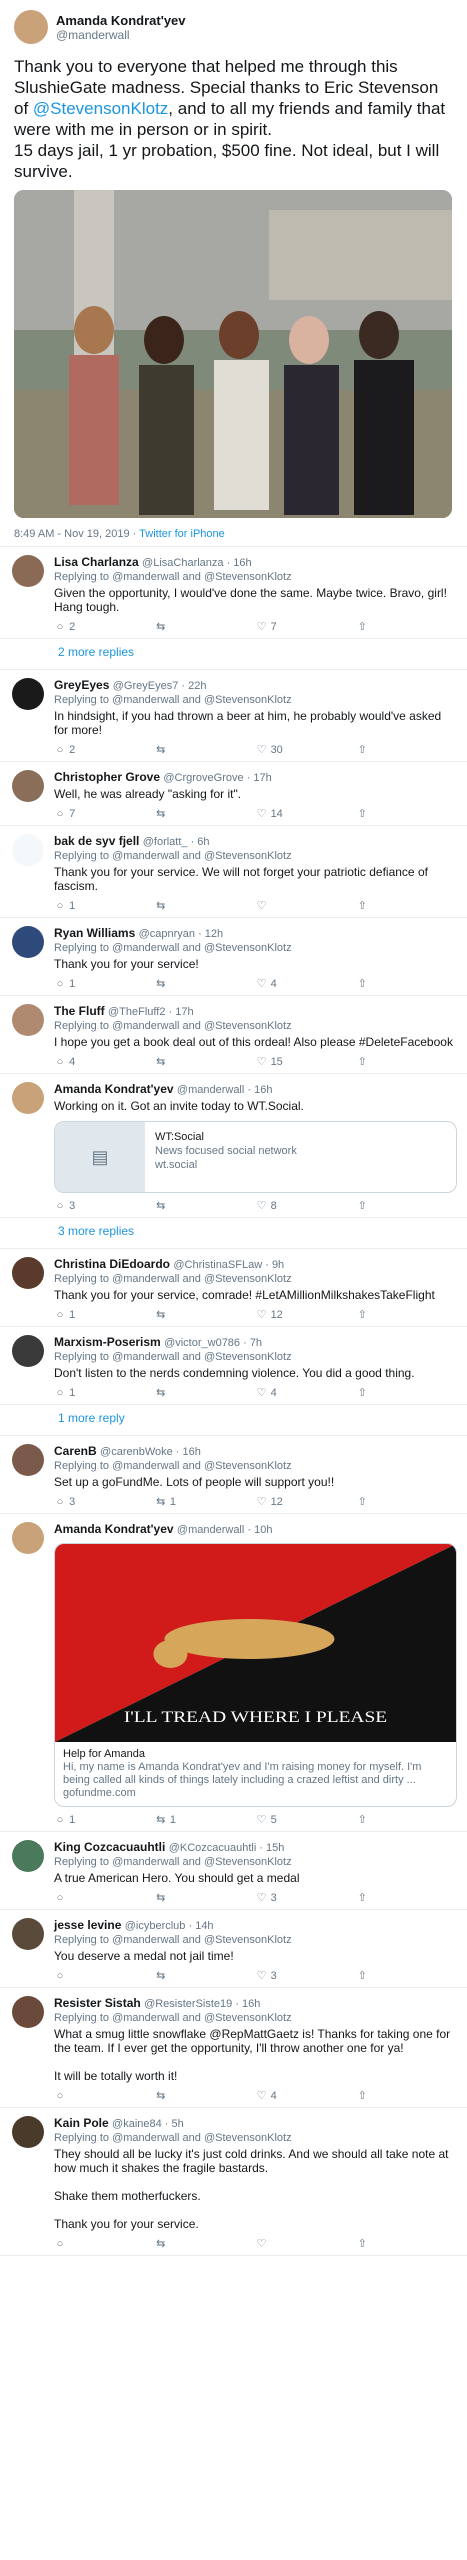 This screenshot has width=467, height=2560. I want to click on tweet-client: Twitter for iPhone, so click(182, 534).